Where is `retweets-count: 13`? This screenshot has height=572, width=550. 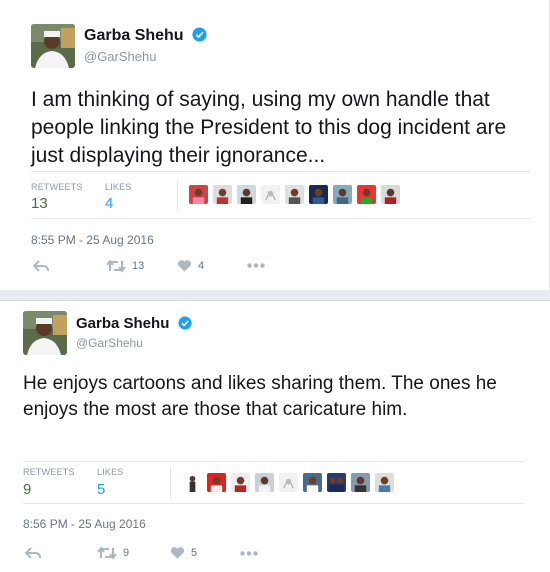
retweets-count: 13 is located at coordinates (39, 203).